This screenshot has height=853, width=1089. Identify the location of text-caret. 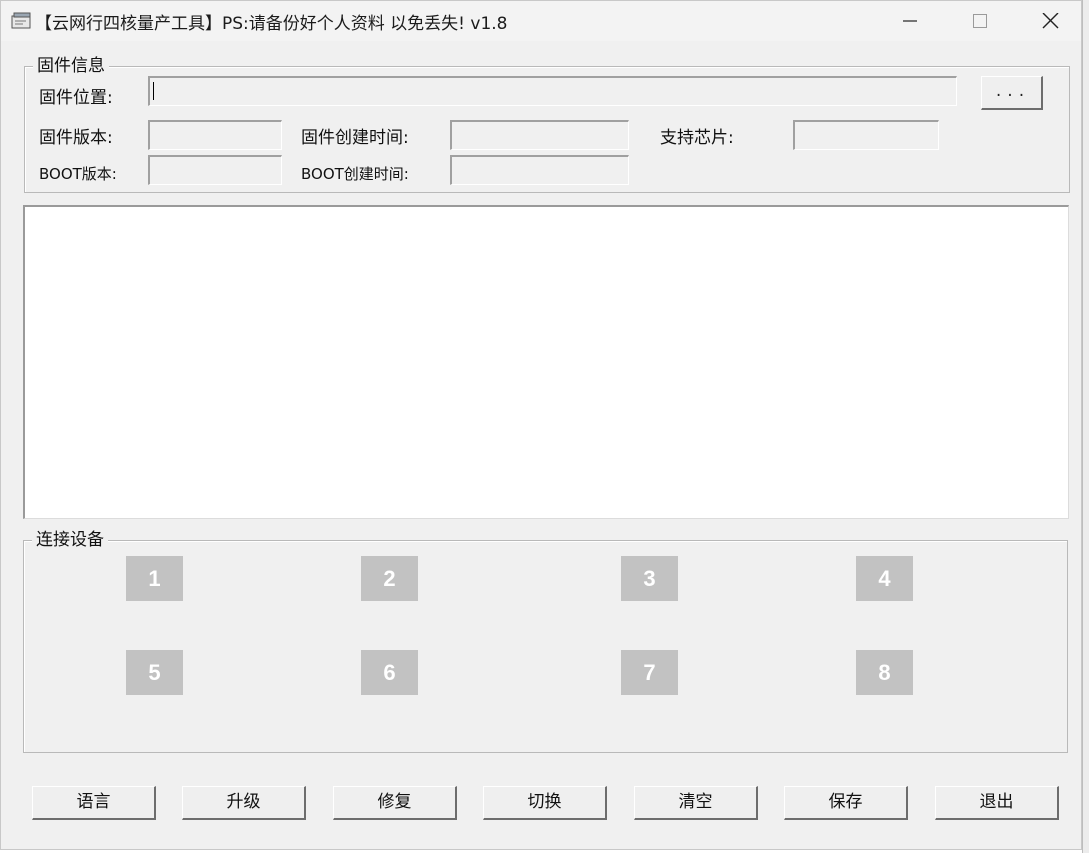
(153, 91).